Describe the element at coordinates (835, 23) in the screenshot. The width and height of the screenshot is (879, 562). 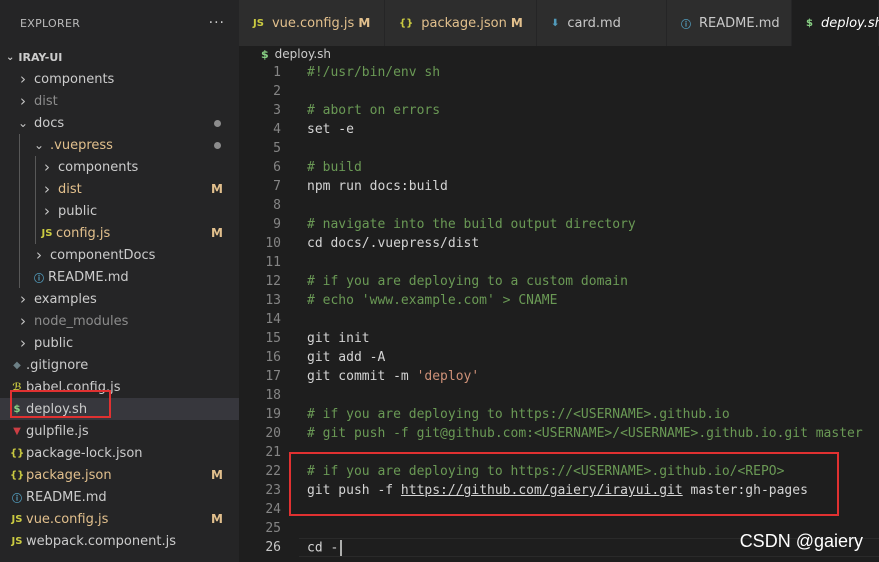
I see `editor-tab: $ deploy.sh` at that location.